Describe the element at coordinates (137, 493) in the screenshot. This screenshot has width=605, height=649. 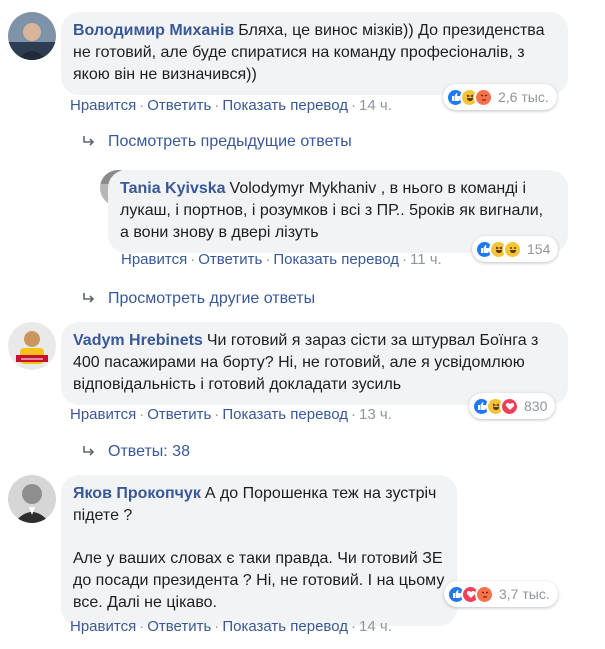
I see `comment-author: Яков Прокопчук` at that location.